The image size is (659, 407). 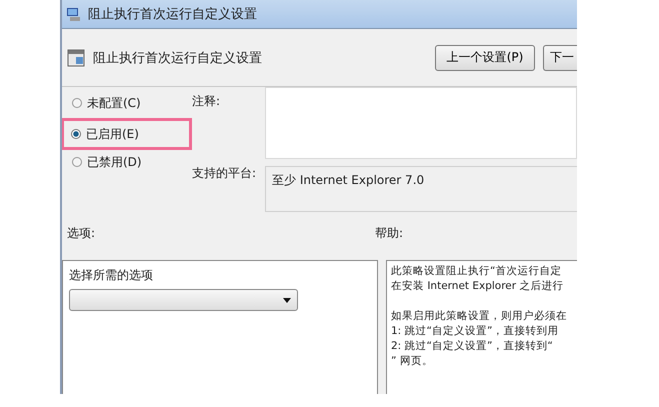 I want to click on nav-button: 上一个设置(P), so click(x=485, y=57).